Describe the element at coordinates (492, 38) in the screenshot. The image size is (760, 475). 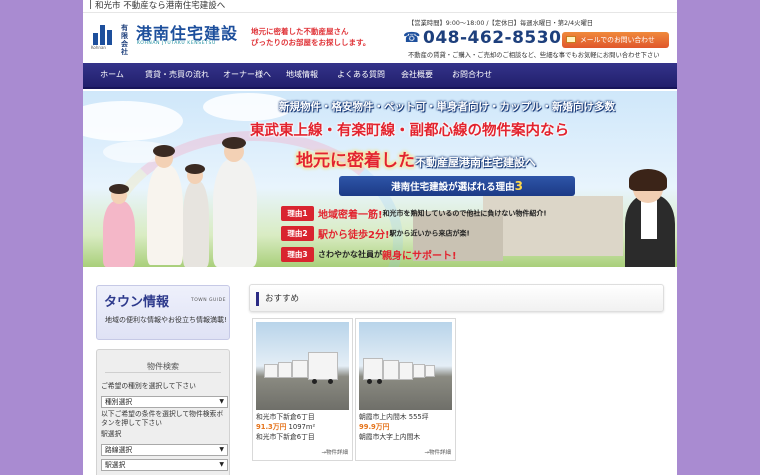
I see `phone-number: 048-462-8530` at that location.